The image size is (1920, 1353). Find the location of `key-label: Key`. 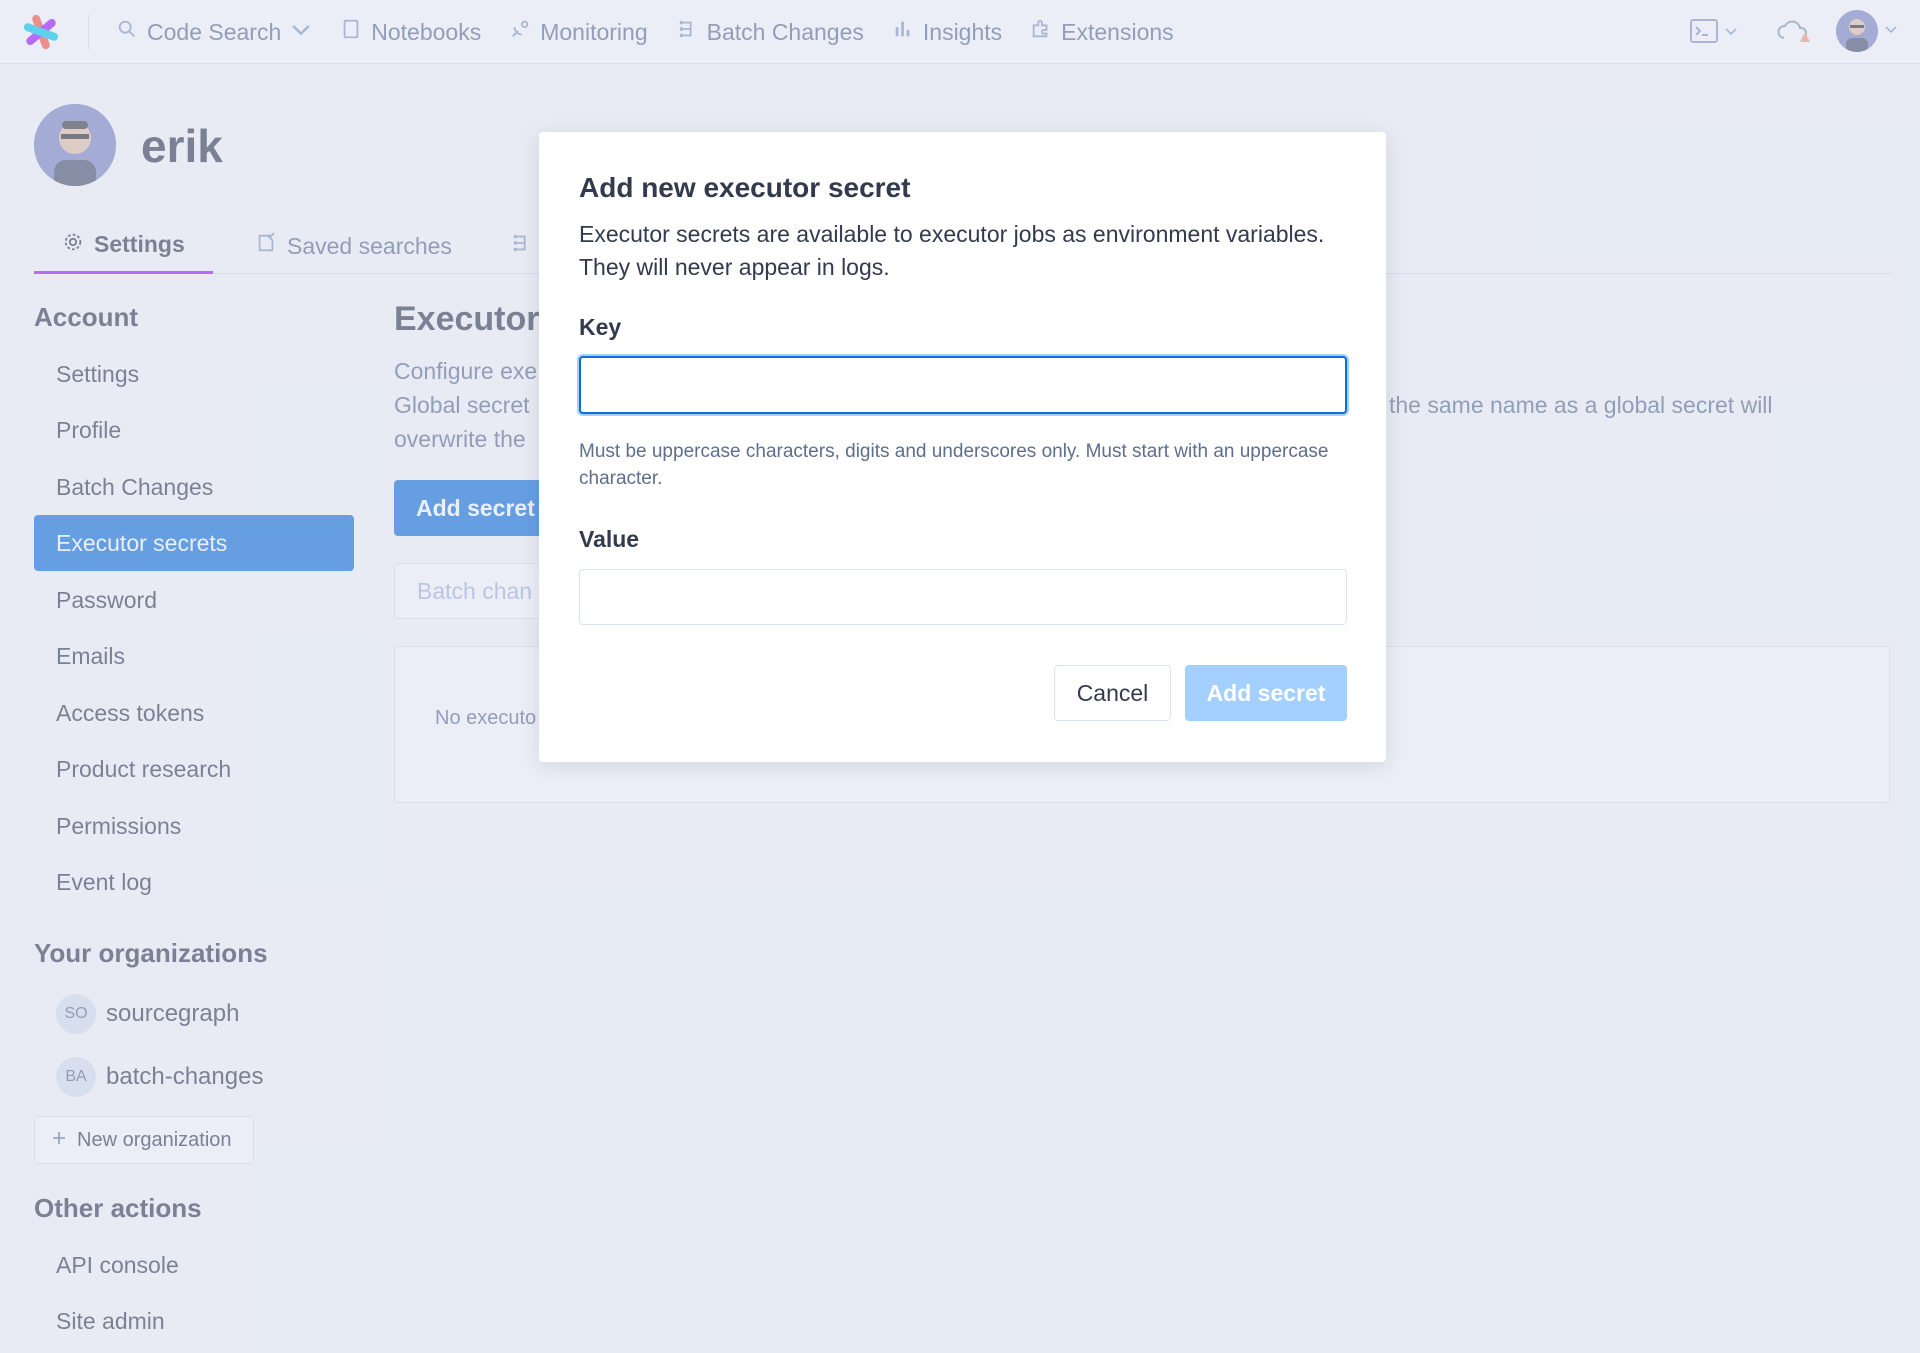

key-label: Key is located at coordinates (600, 327).